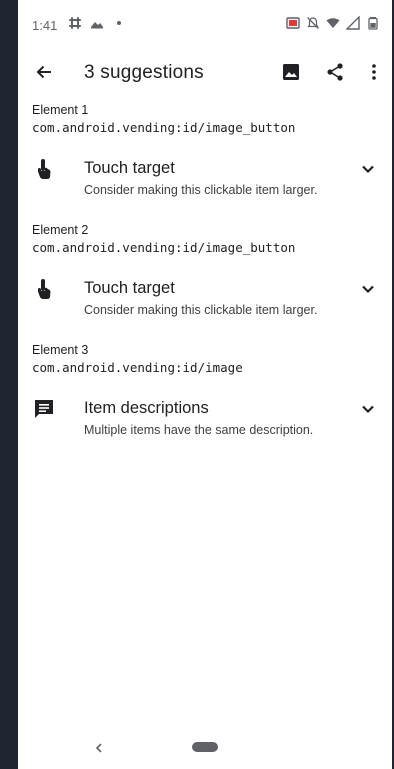 The height and width of the screenshot is (769, 394). What do you see at coordinates (205, 24) in the screenshot?
I see `status-bar: 1:41` at bounding box center [205, 24].